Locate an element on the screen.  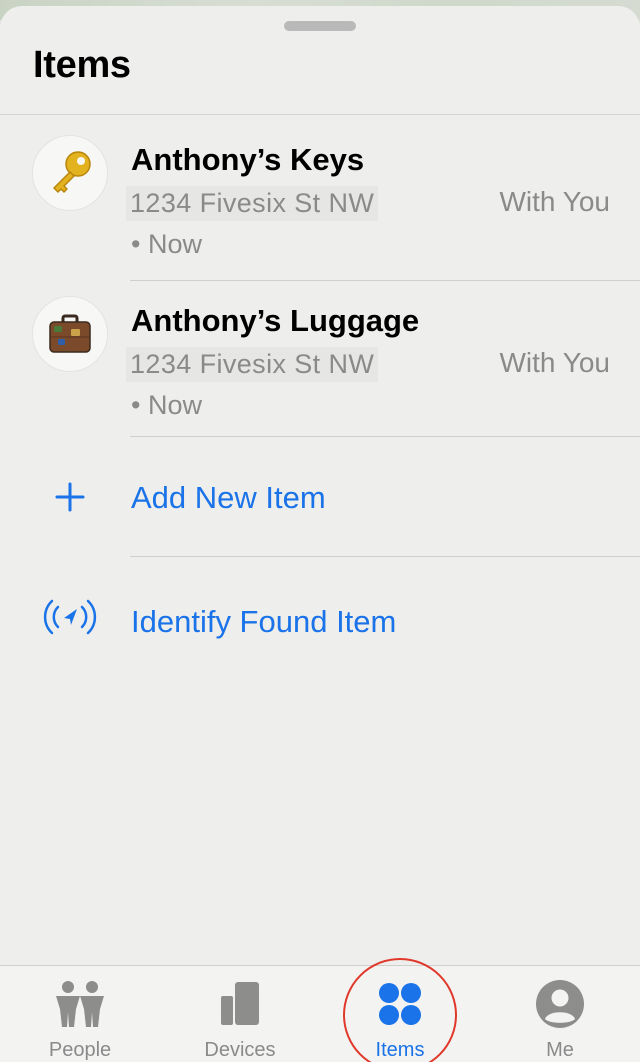
me-icon is located at coordinates (560, 1004).